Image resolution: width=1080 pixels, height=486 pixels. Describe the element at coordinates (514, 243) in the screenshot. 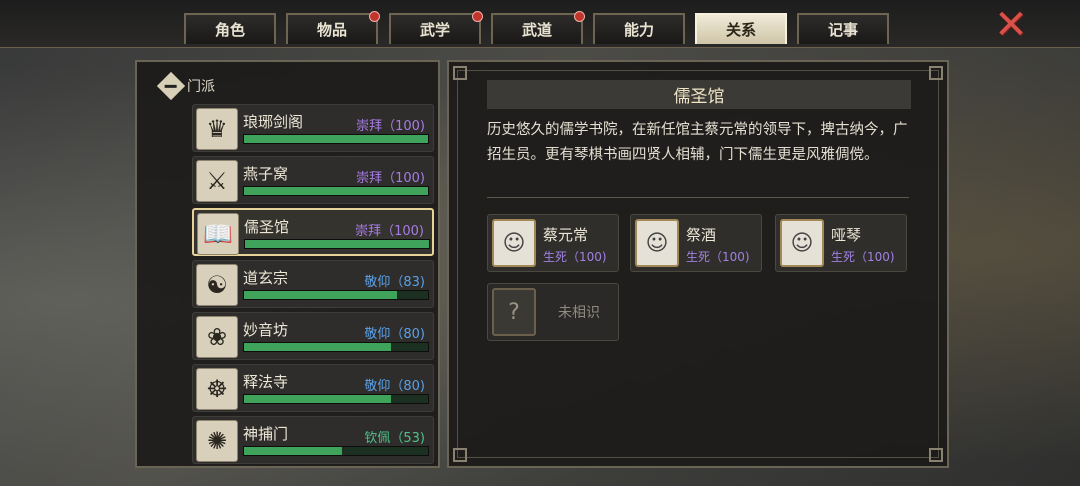

I see `portrait-elder-icon: ☺` at that location.